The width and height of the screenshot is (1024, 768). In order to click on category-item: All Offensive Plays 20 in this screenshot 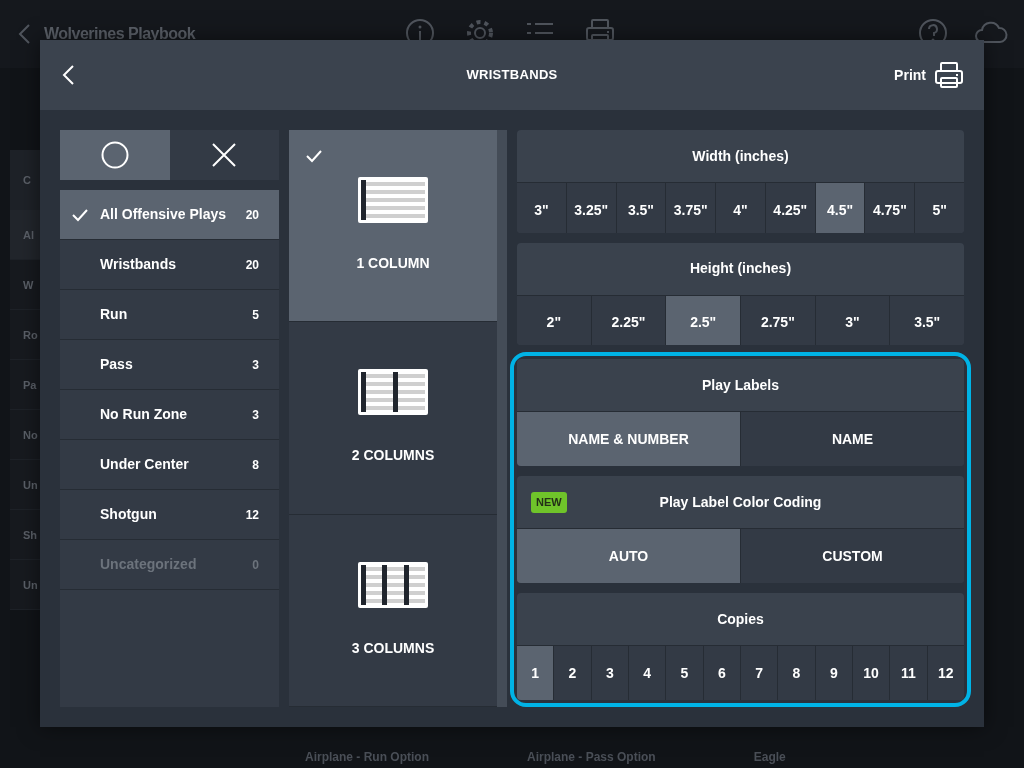, I will do `click(169, 215)`.